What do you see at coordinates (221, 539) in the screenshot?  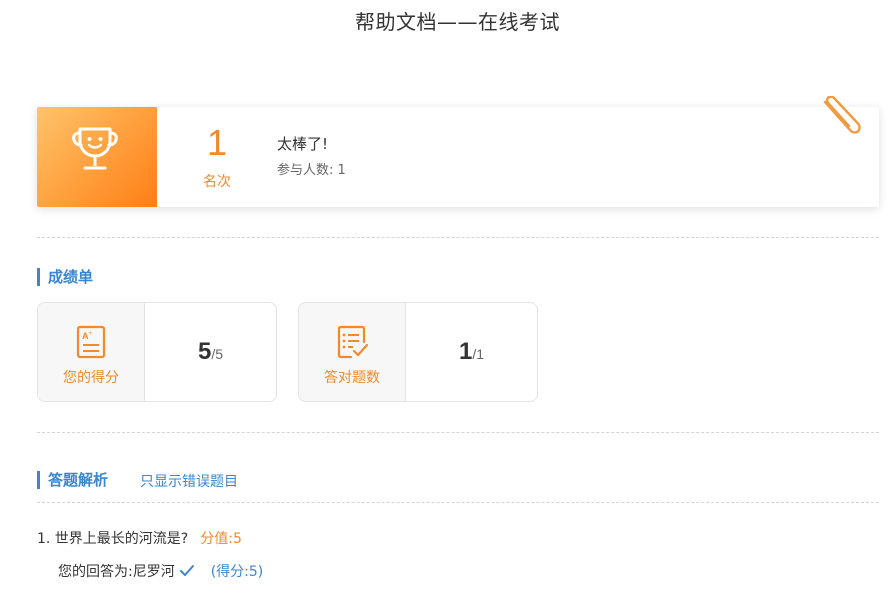 I see `question-points: 分值:5` at bounding box center [221, 539].